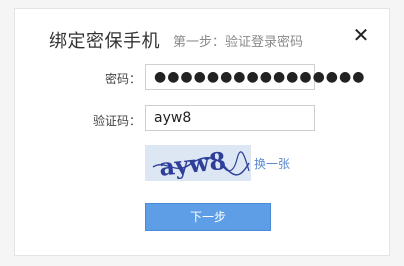 This screenshot has width=404, height=266. I want to click on captcha-graphic: ayw8, so click(201, 163).